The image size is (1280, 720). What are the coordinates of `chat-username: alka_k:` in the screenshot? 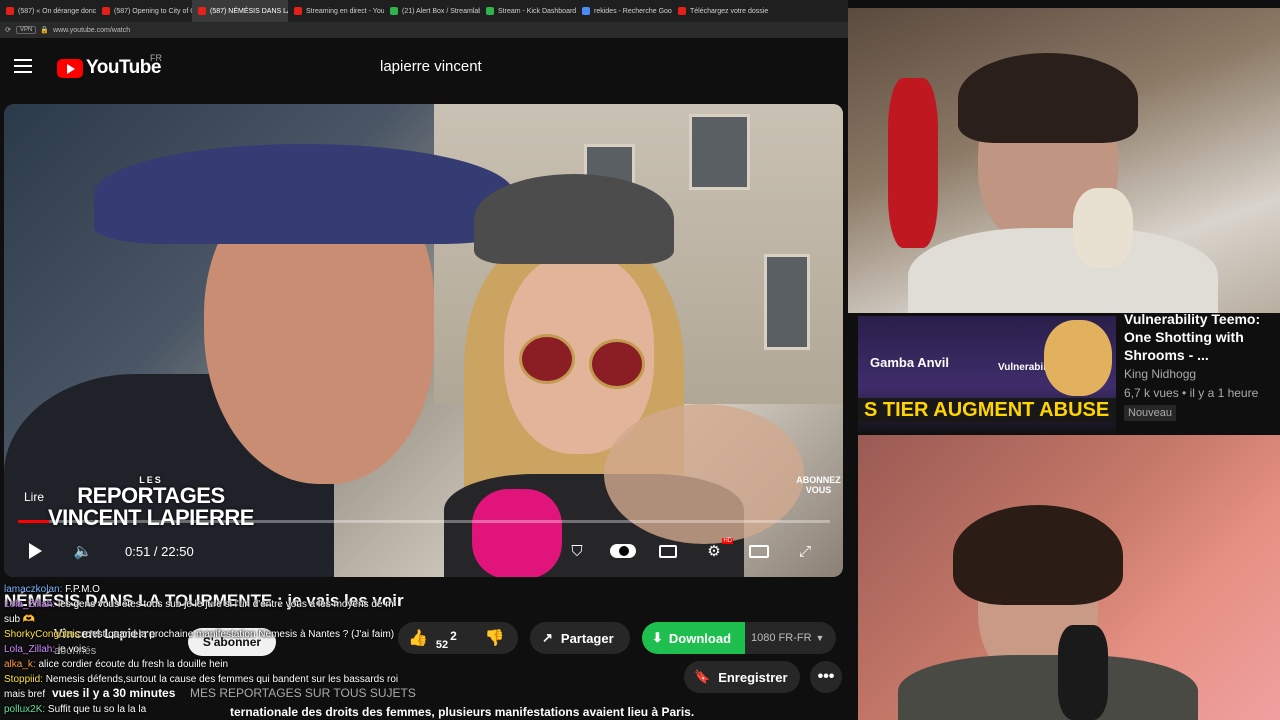 It's located at (20, 664).